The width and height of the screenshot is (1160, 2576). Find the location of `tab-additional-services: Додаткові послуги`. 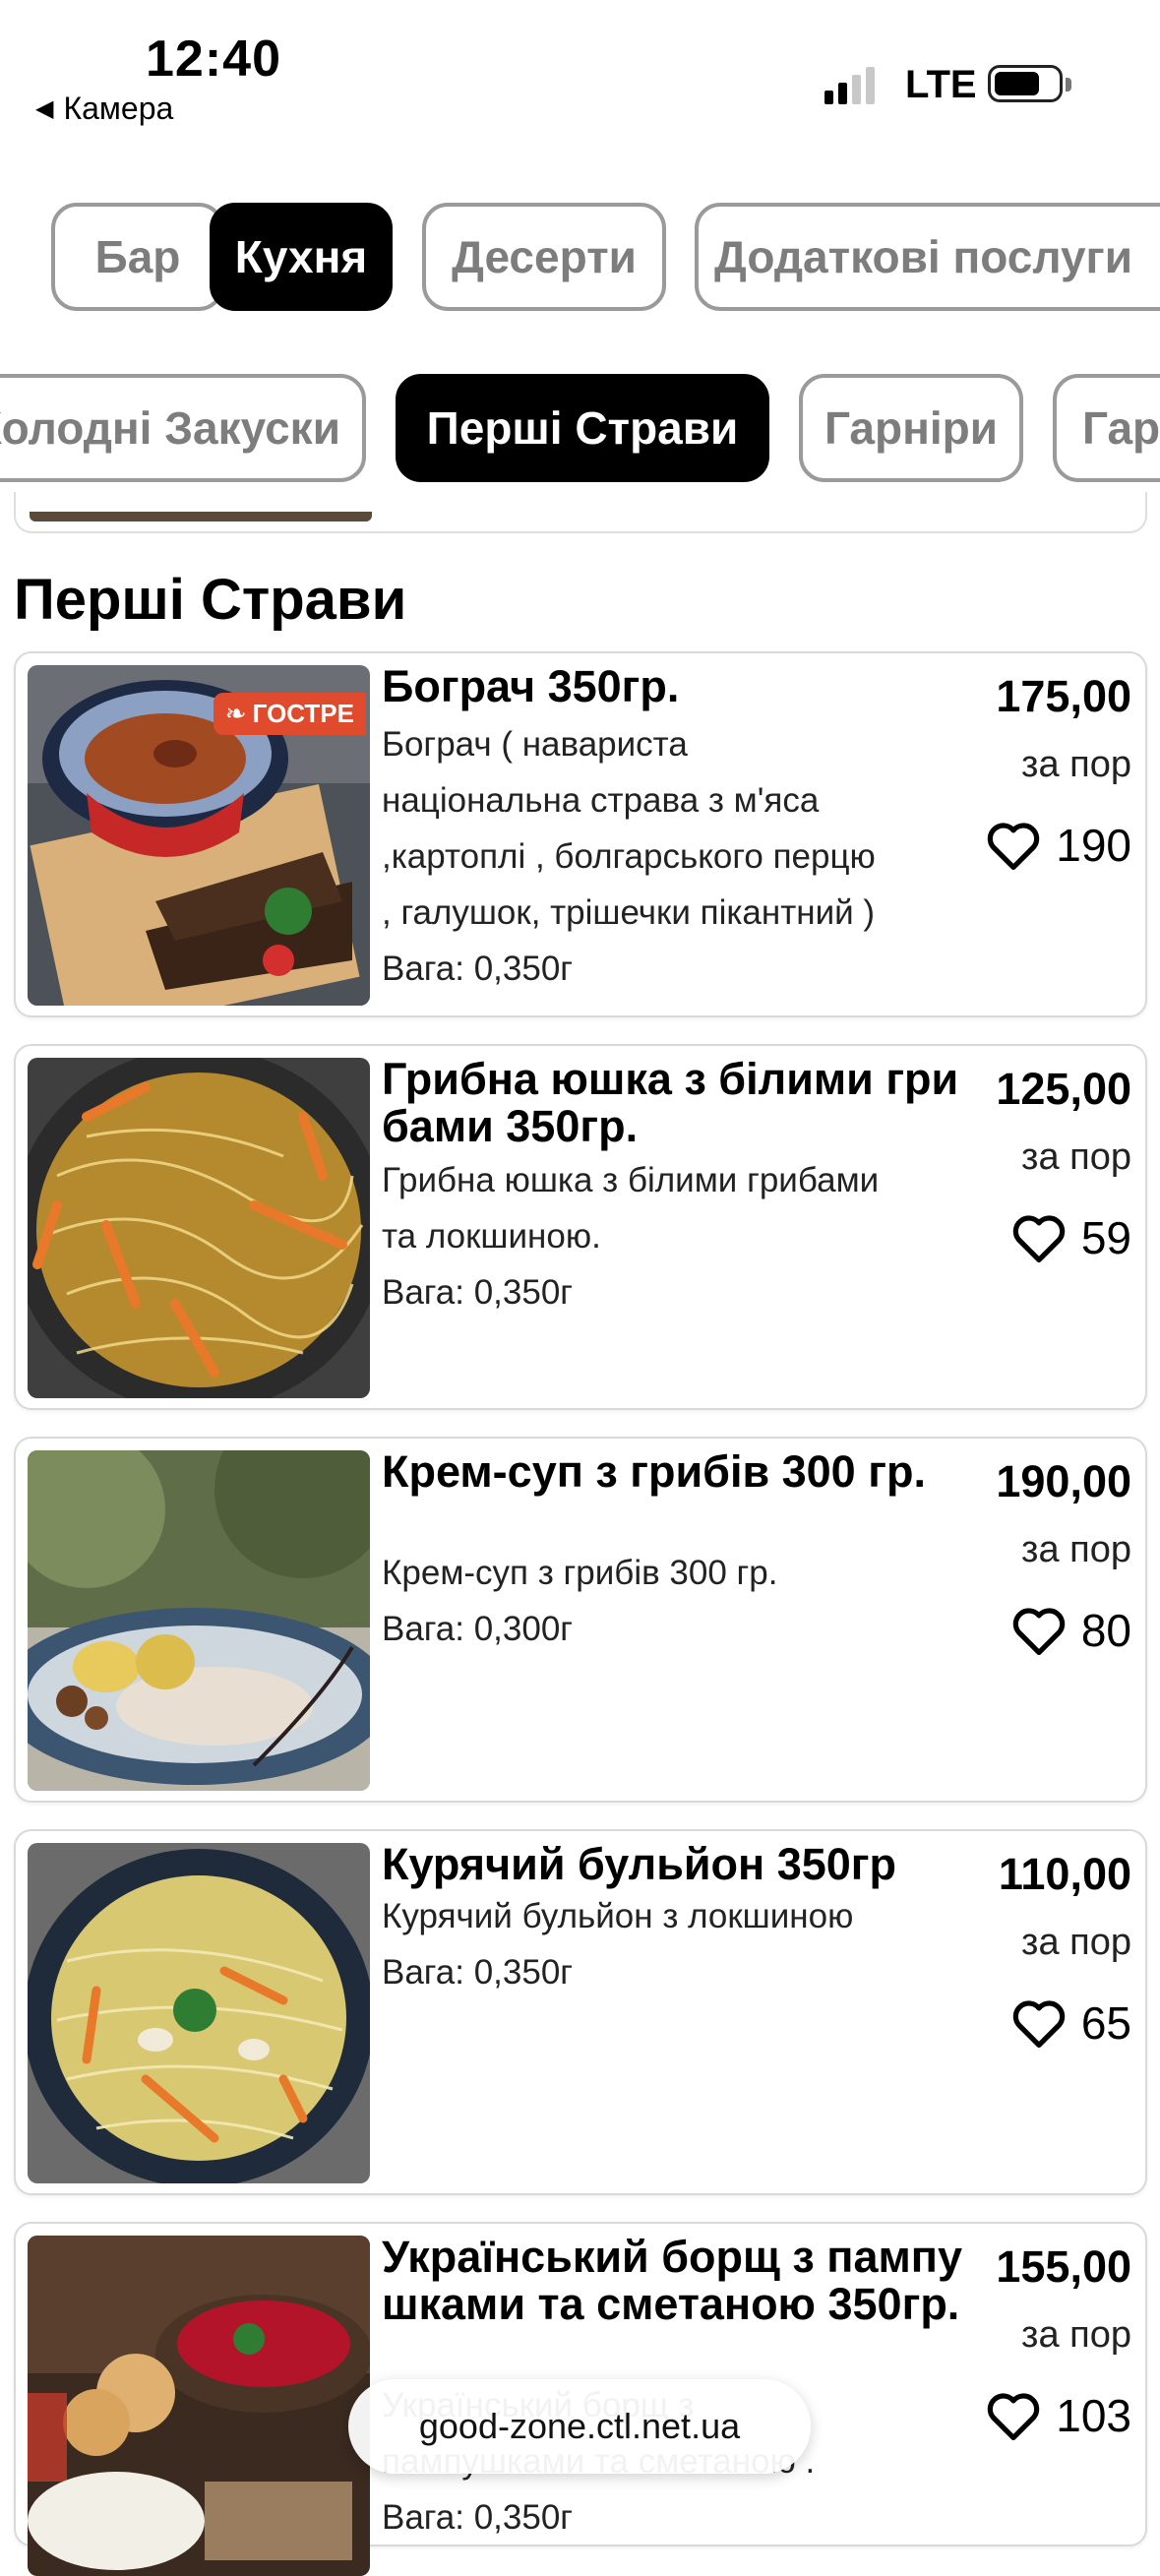

tab-additional-services: Додаткові послуги is located at coordinates (927, 257).